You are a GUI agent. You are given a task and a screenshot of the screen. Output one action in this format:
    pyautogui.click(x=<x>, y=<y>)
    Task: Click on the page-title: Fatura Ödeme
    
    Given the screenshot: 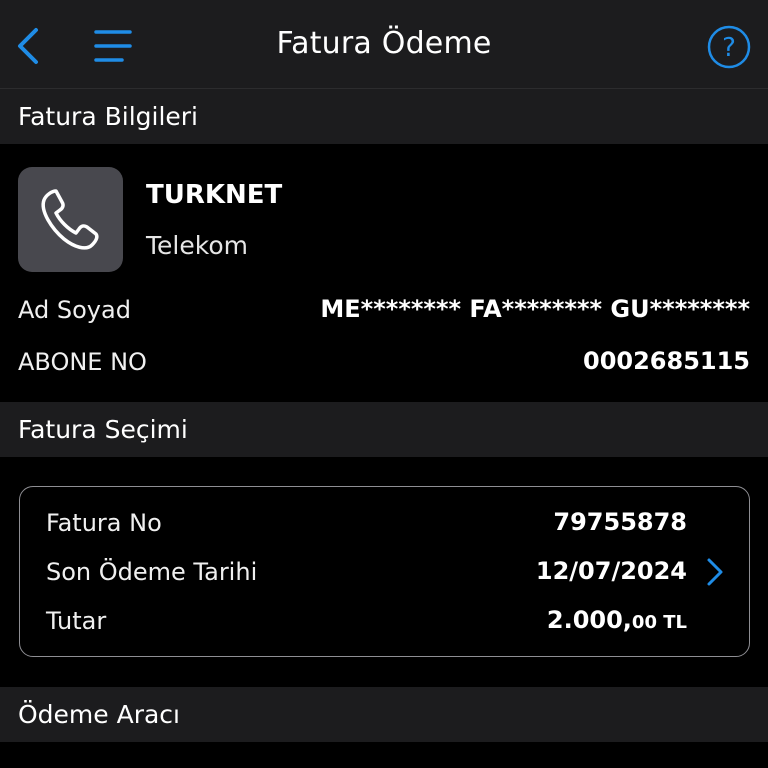 What is the action you would take?
    pyautogui.click(x=384, y=43)
    